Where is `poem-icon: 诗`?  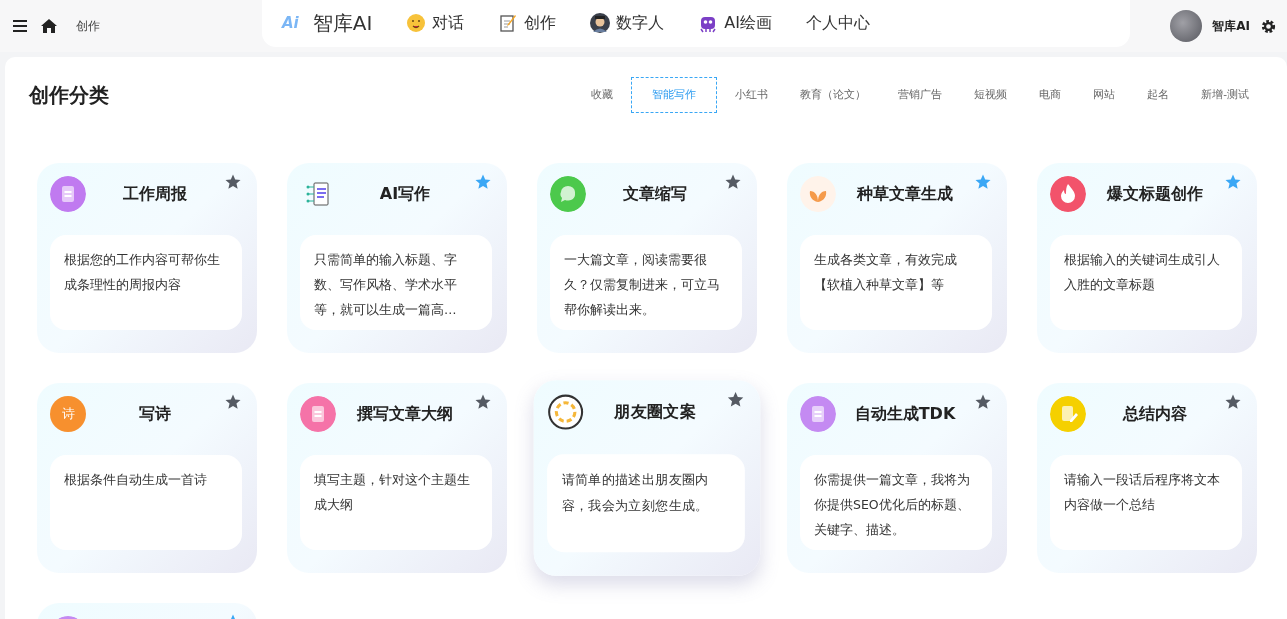 poem-icon: 诗 is located at coordinates (68, 414).